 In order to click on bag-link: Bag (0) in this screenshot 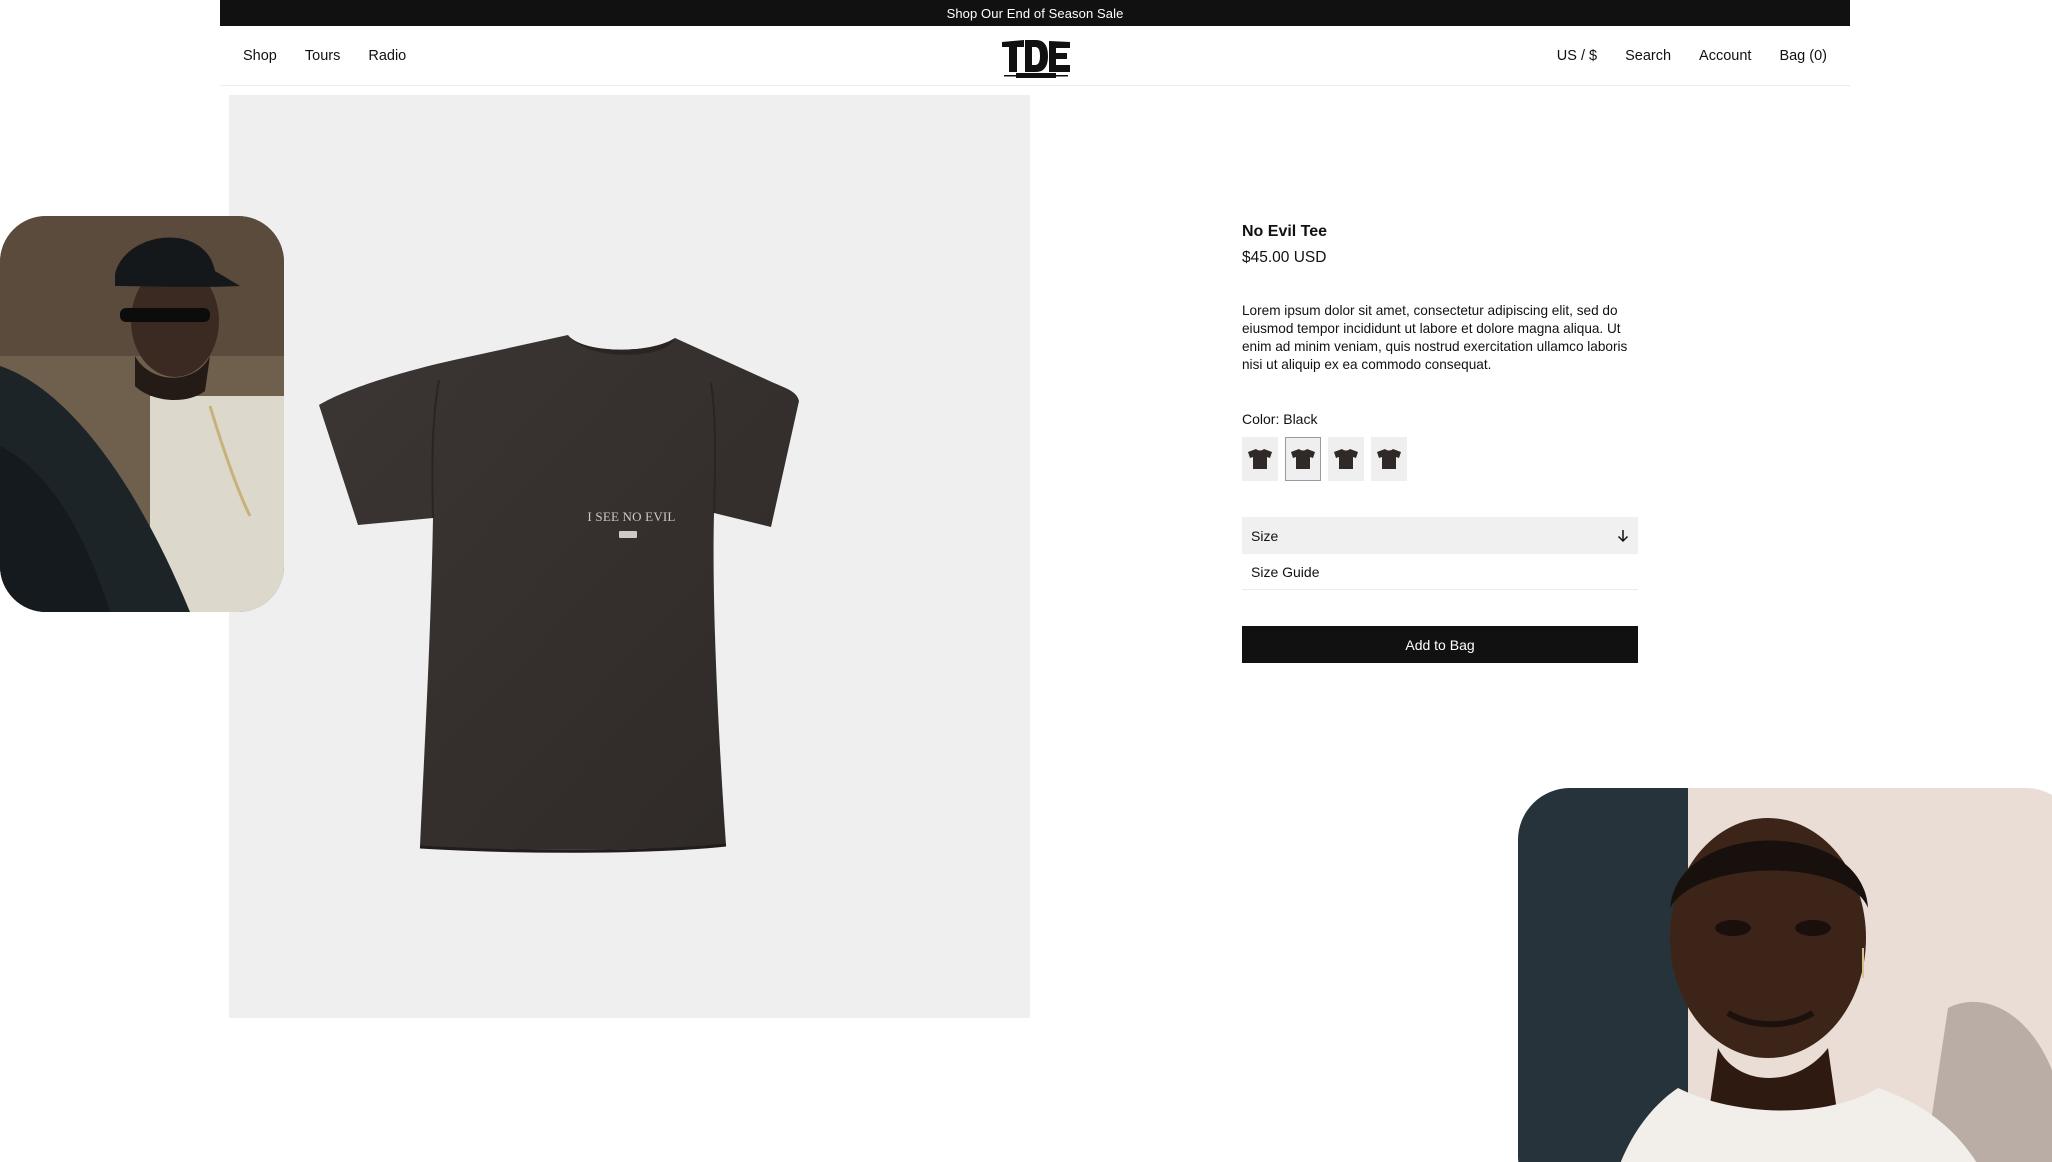, I will do `click(1803, 56)`.